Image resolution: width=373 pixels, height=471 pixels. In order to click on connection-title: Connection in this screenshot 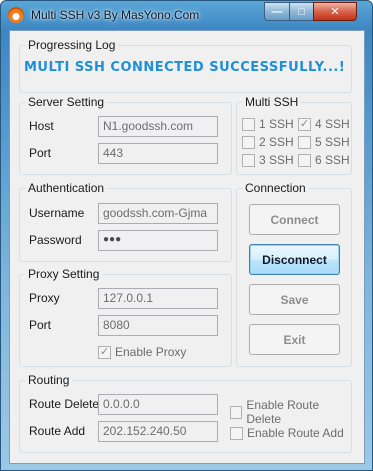, I will do `click(275, 188)`.